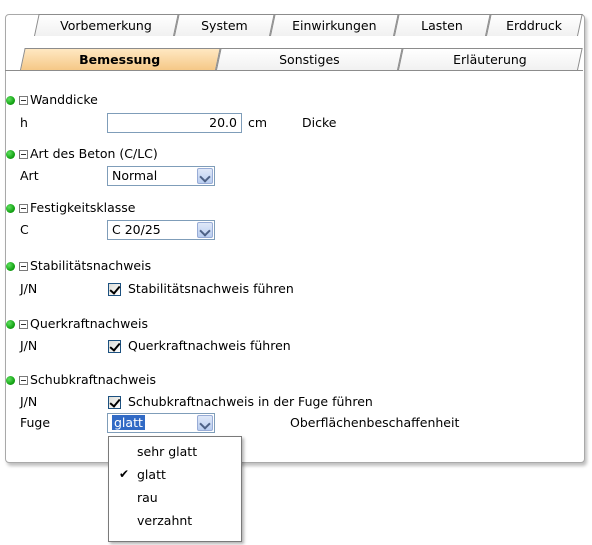 This screenshot has height=545, width=592. Describe the element at coordinates (174, 123) in the screenshot. I see `wanddicke-input: 20.0` at that location.